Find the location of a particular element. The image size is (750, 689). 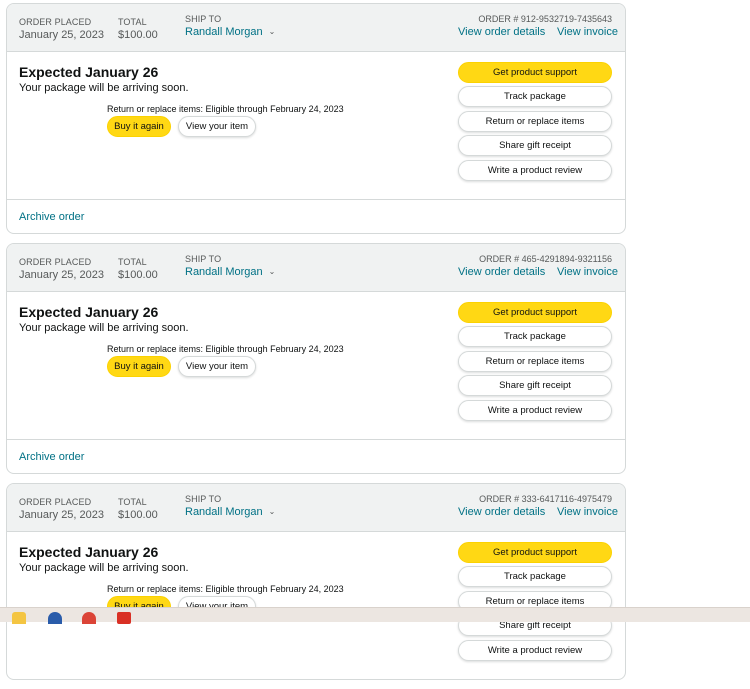

edge-icon is located at coordinates (55, 618).